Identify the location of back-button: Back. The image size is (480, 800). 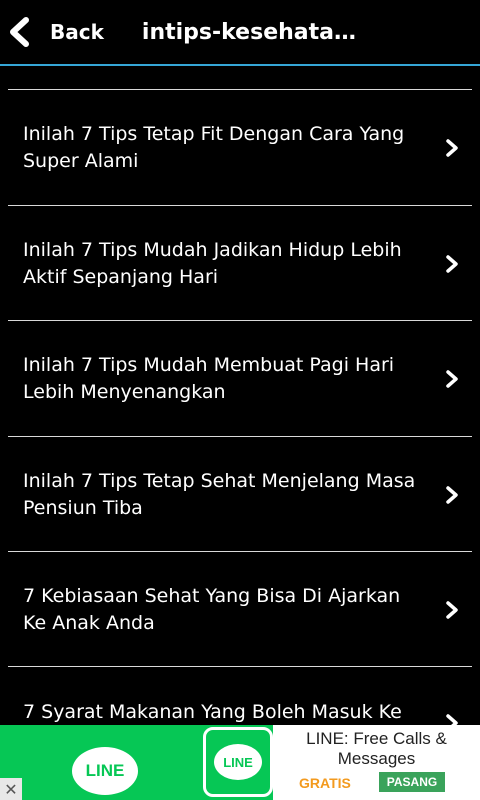
(52, 32).